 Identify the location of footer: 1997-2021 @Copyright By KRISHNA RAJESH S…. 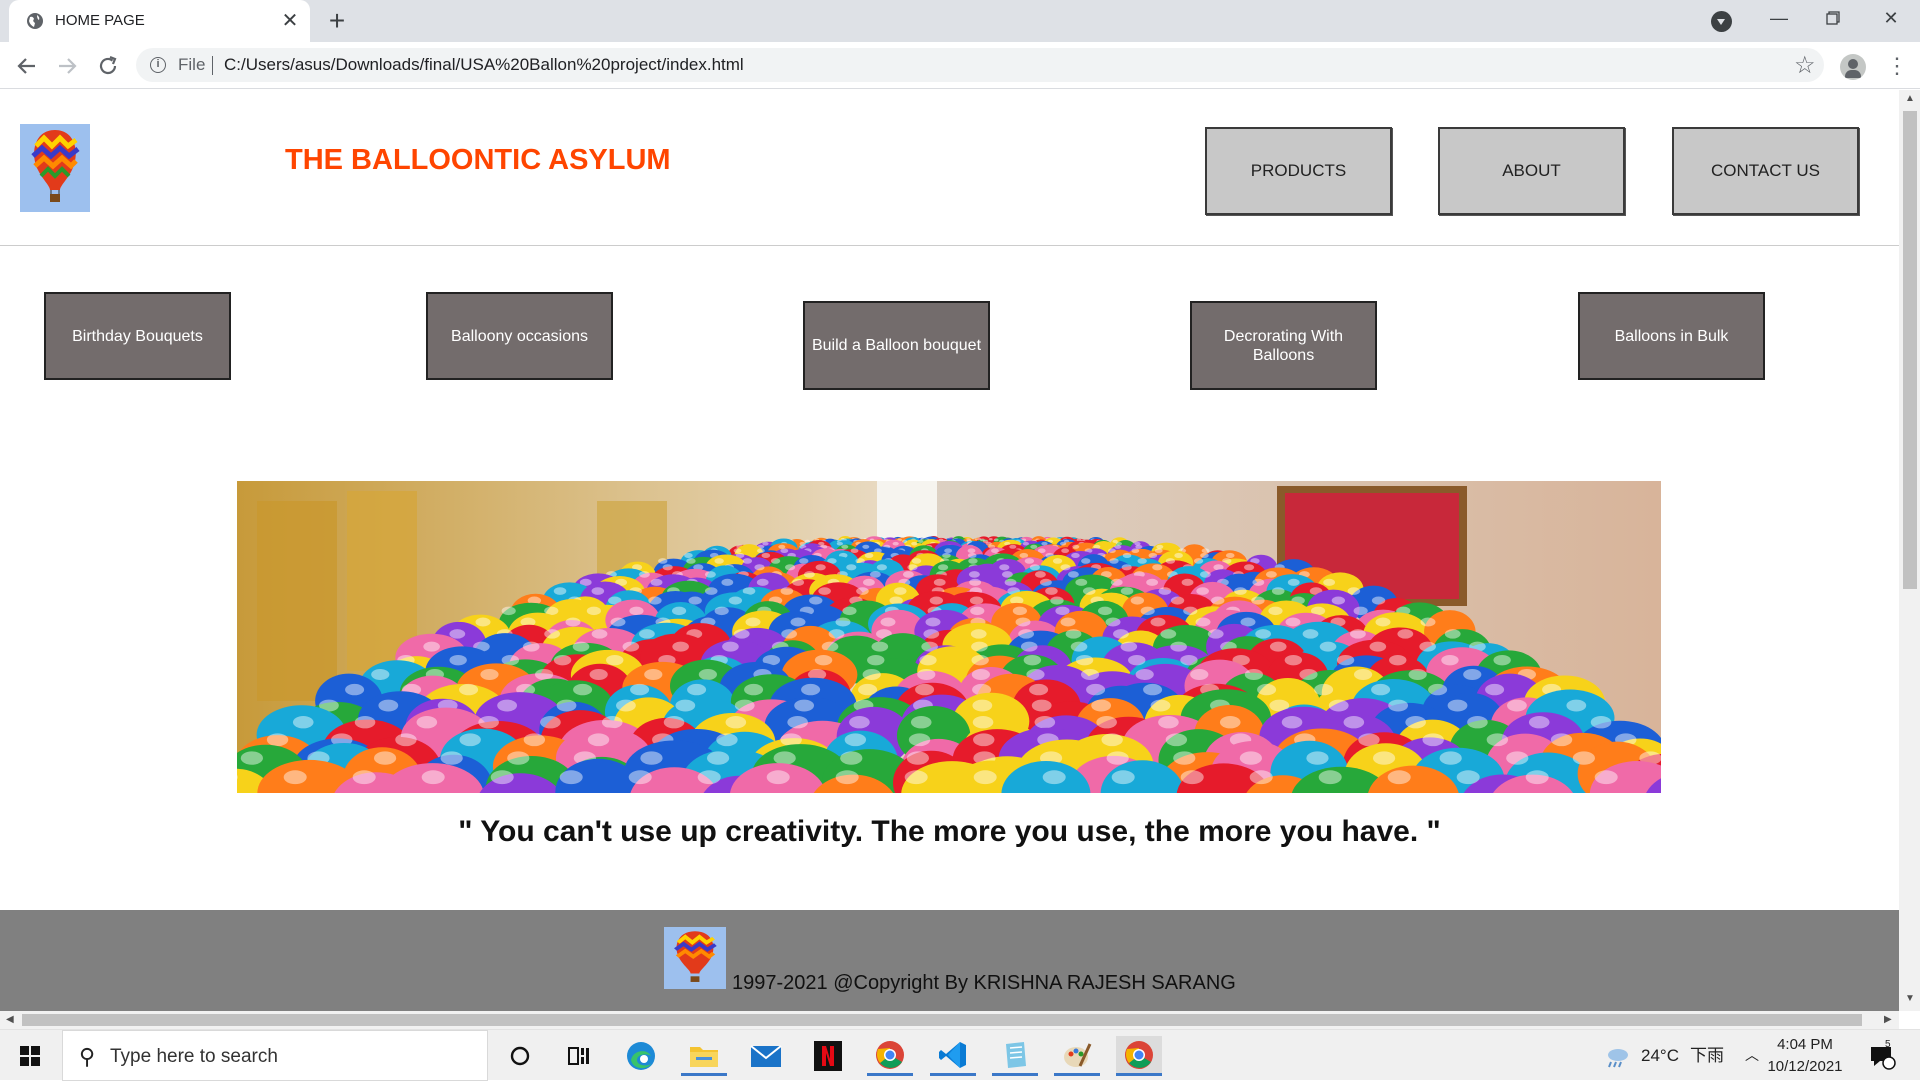
(949, 960).